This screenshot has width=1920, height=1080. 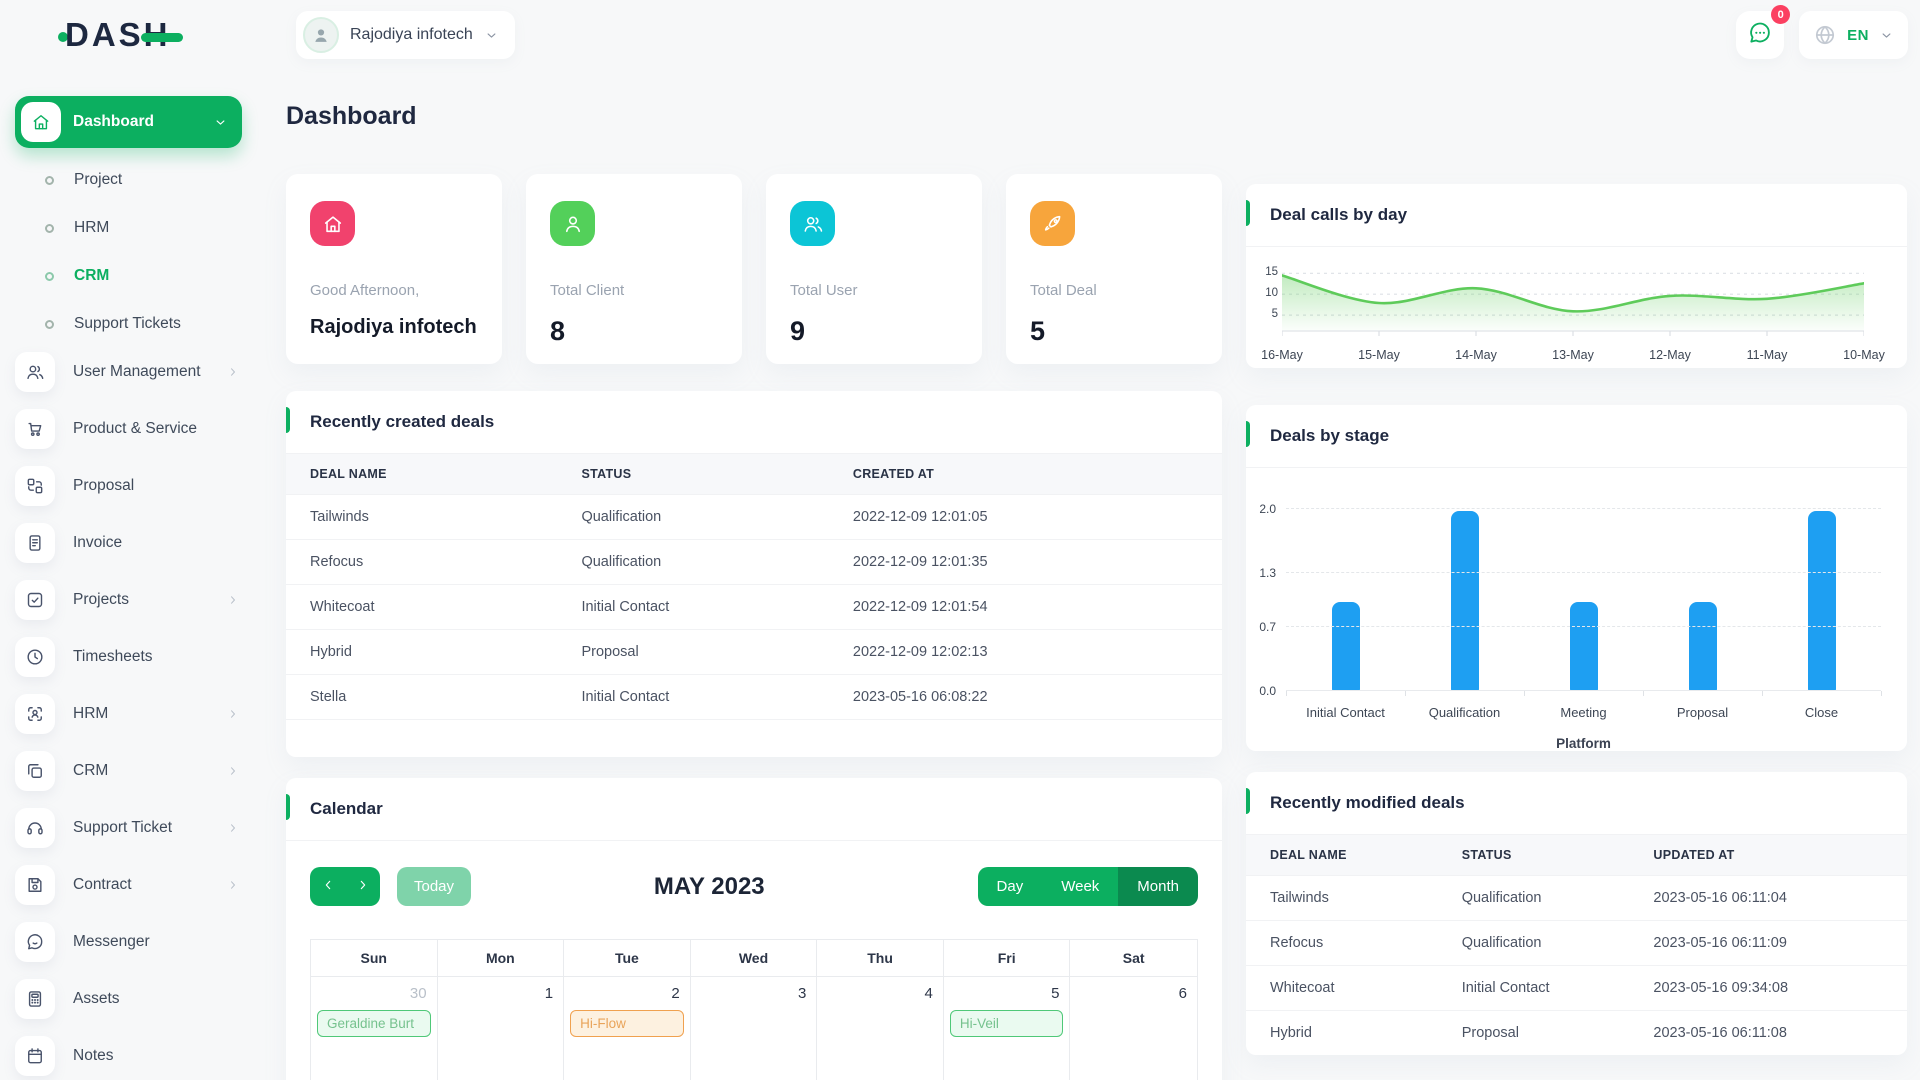 What do you see at coordinates (128, 1056) in the screenshot?
I see `sidebar-item-notes: Notes` at bounding box center [128, 1056].